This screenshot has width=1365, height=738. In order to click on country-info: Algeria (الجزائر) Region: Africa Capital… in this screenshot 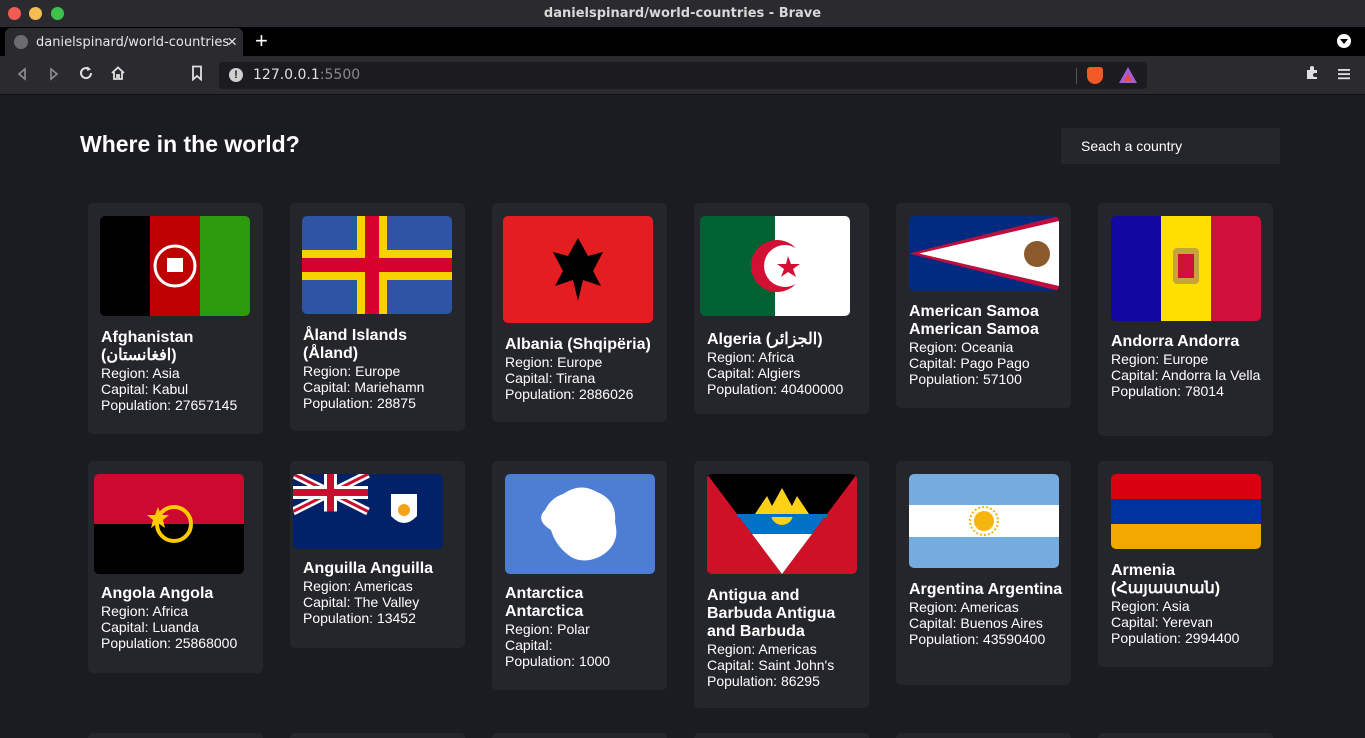, I will do `click(785, 364)`.